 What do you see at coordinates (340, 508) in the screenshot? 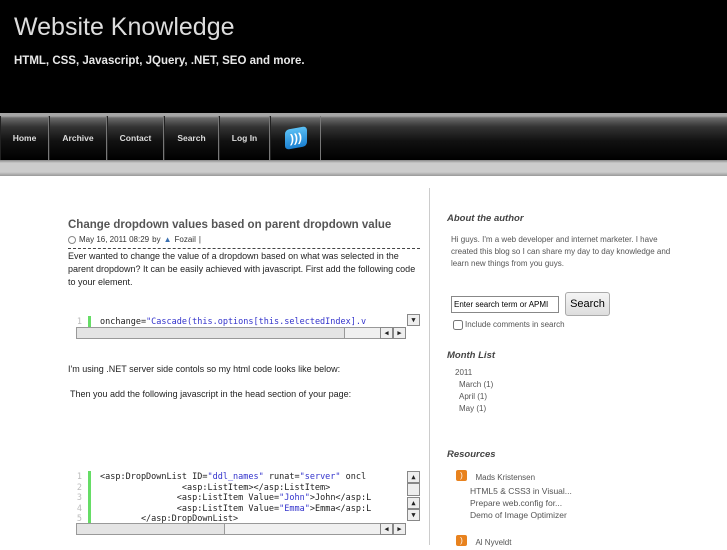
I see `code-text: >Emma</asp:L` at bounding box center [340, 508].